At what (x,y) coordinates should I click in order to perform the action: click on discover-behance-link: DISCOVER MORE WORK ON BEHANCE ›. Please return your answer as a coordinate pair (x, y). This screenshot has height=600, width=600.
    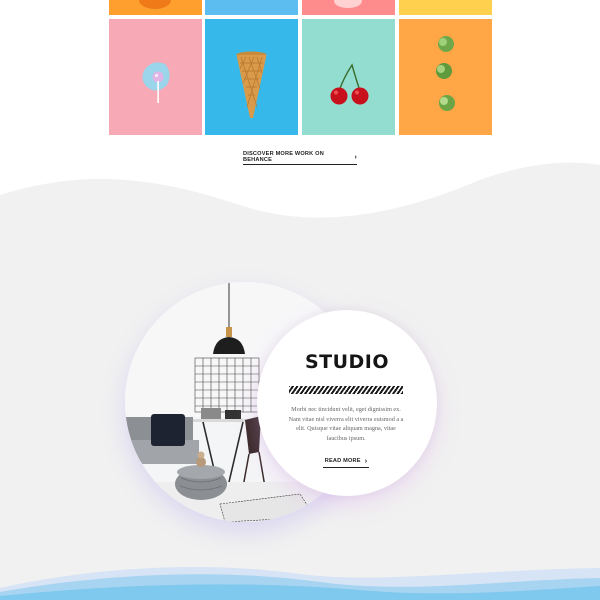
    Looking at the image, I should click on (300, 157).